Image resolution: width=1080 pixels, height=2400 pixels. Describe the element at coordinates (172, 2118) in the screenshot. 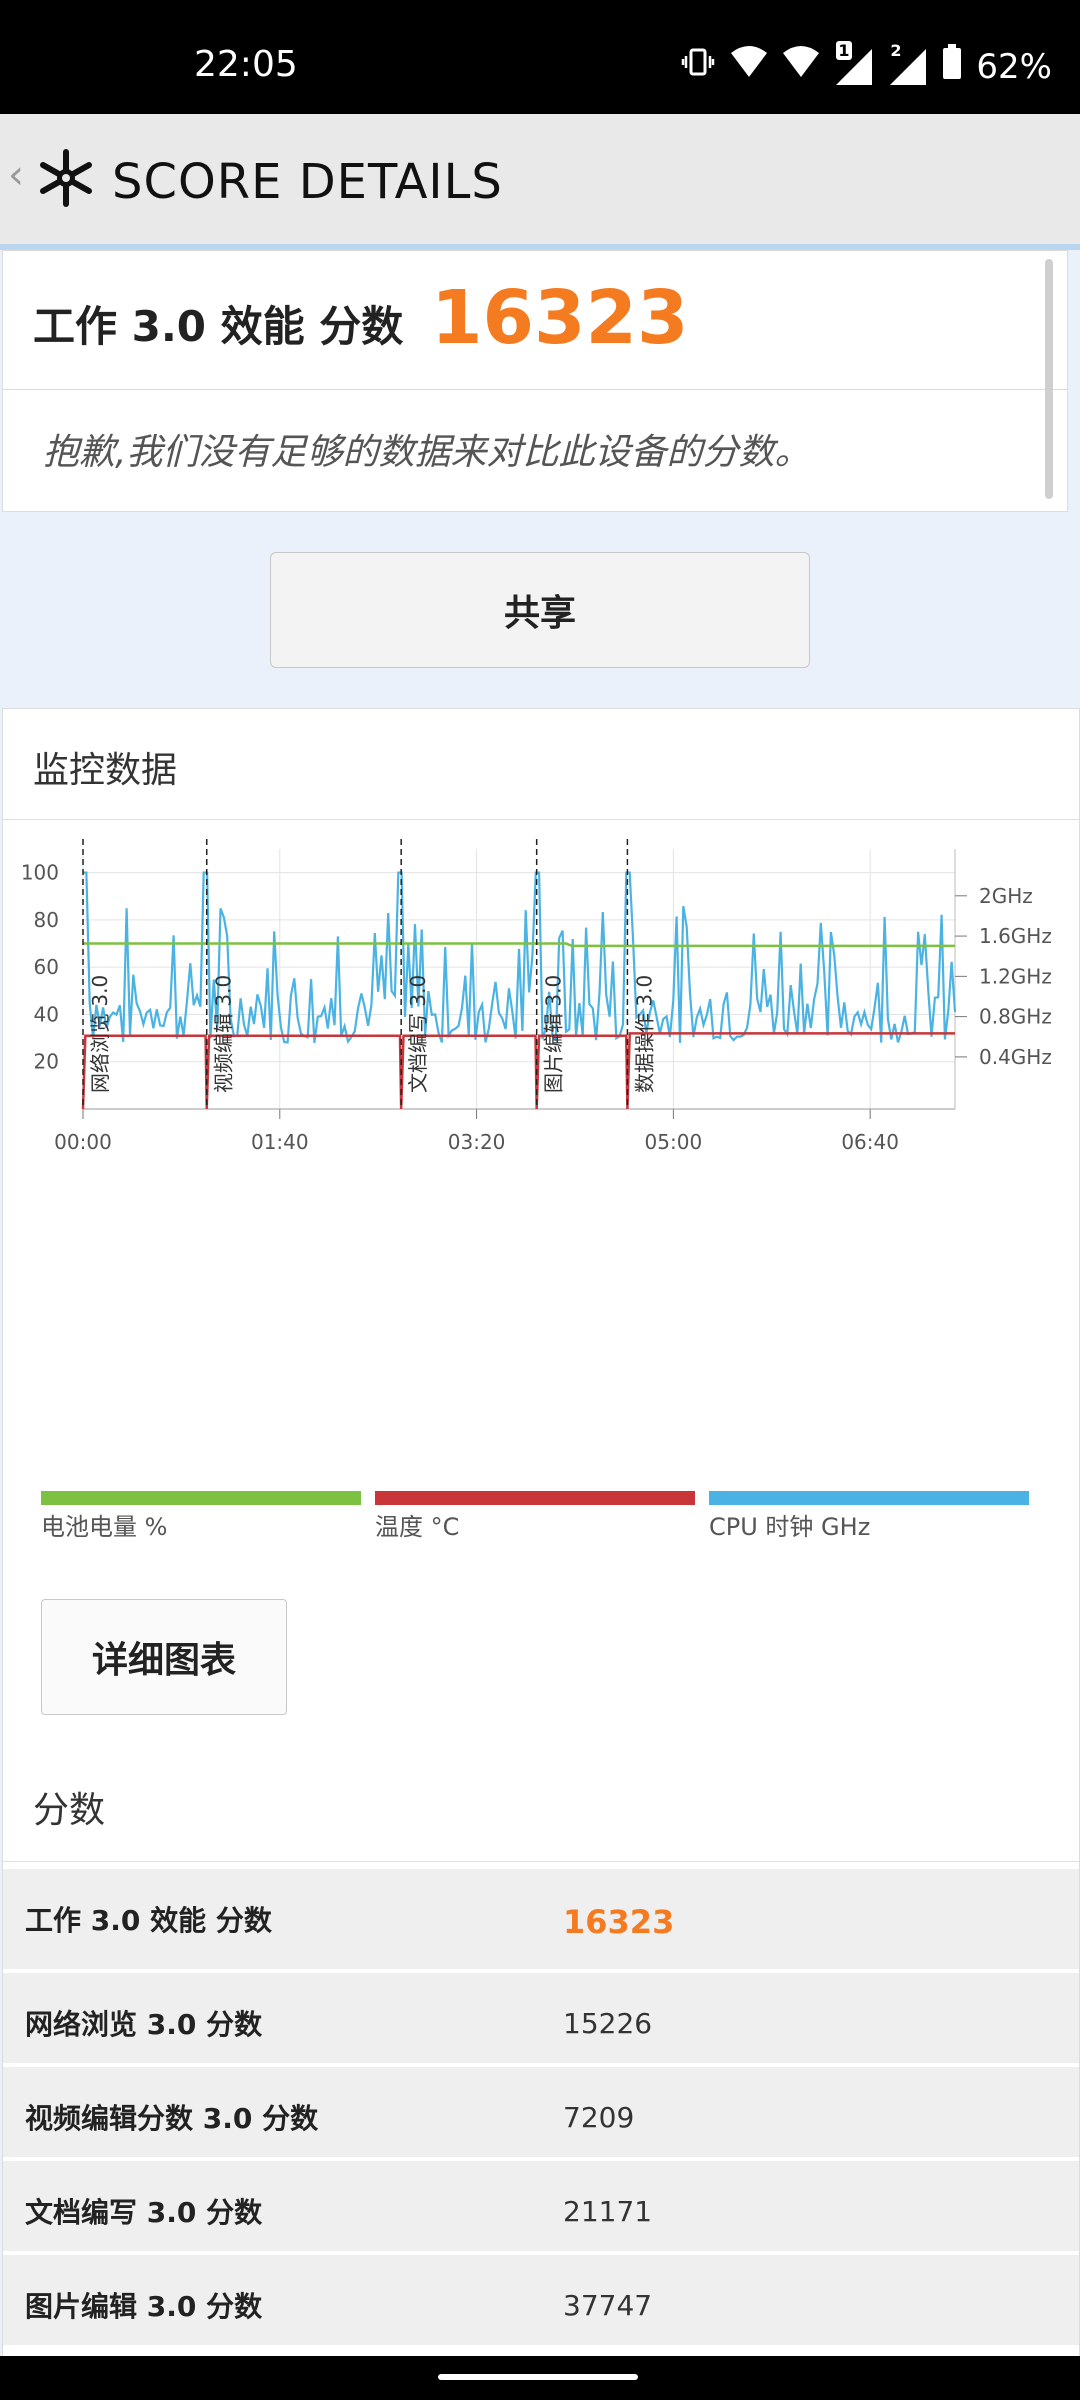

I see `score-name: 视频编辑分数 3.0 分数` at that location.